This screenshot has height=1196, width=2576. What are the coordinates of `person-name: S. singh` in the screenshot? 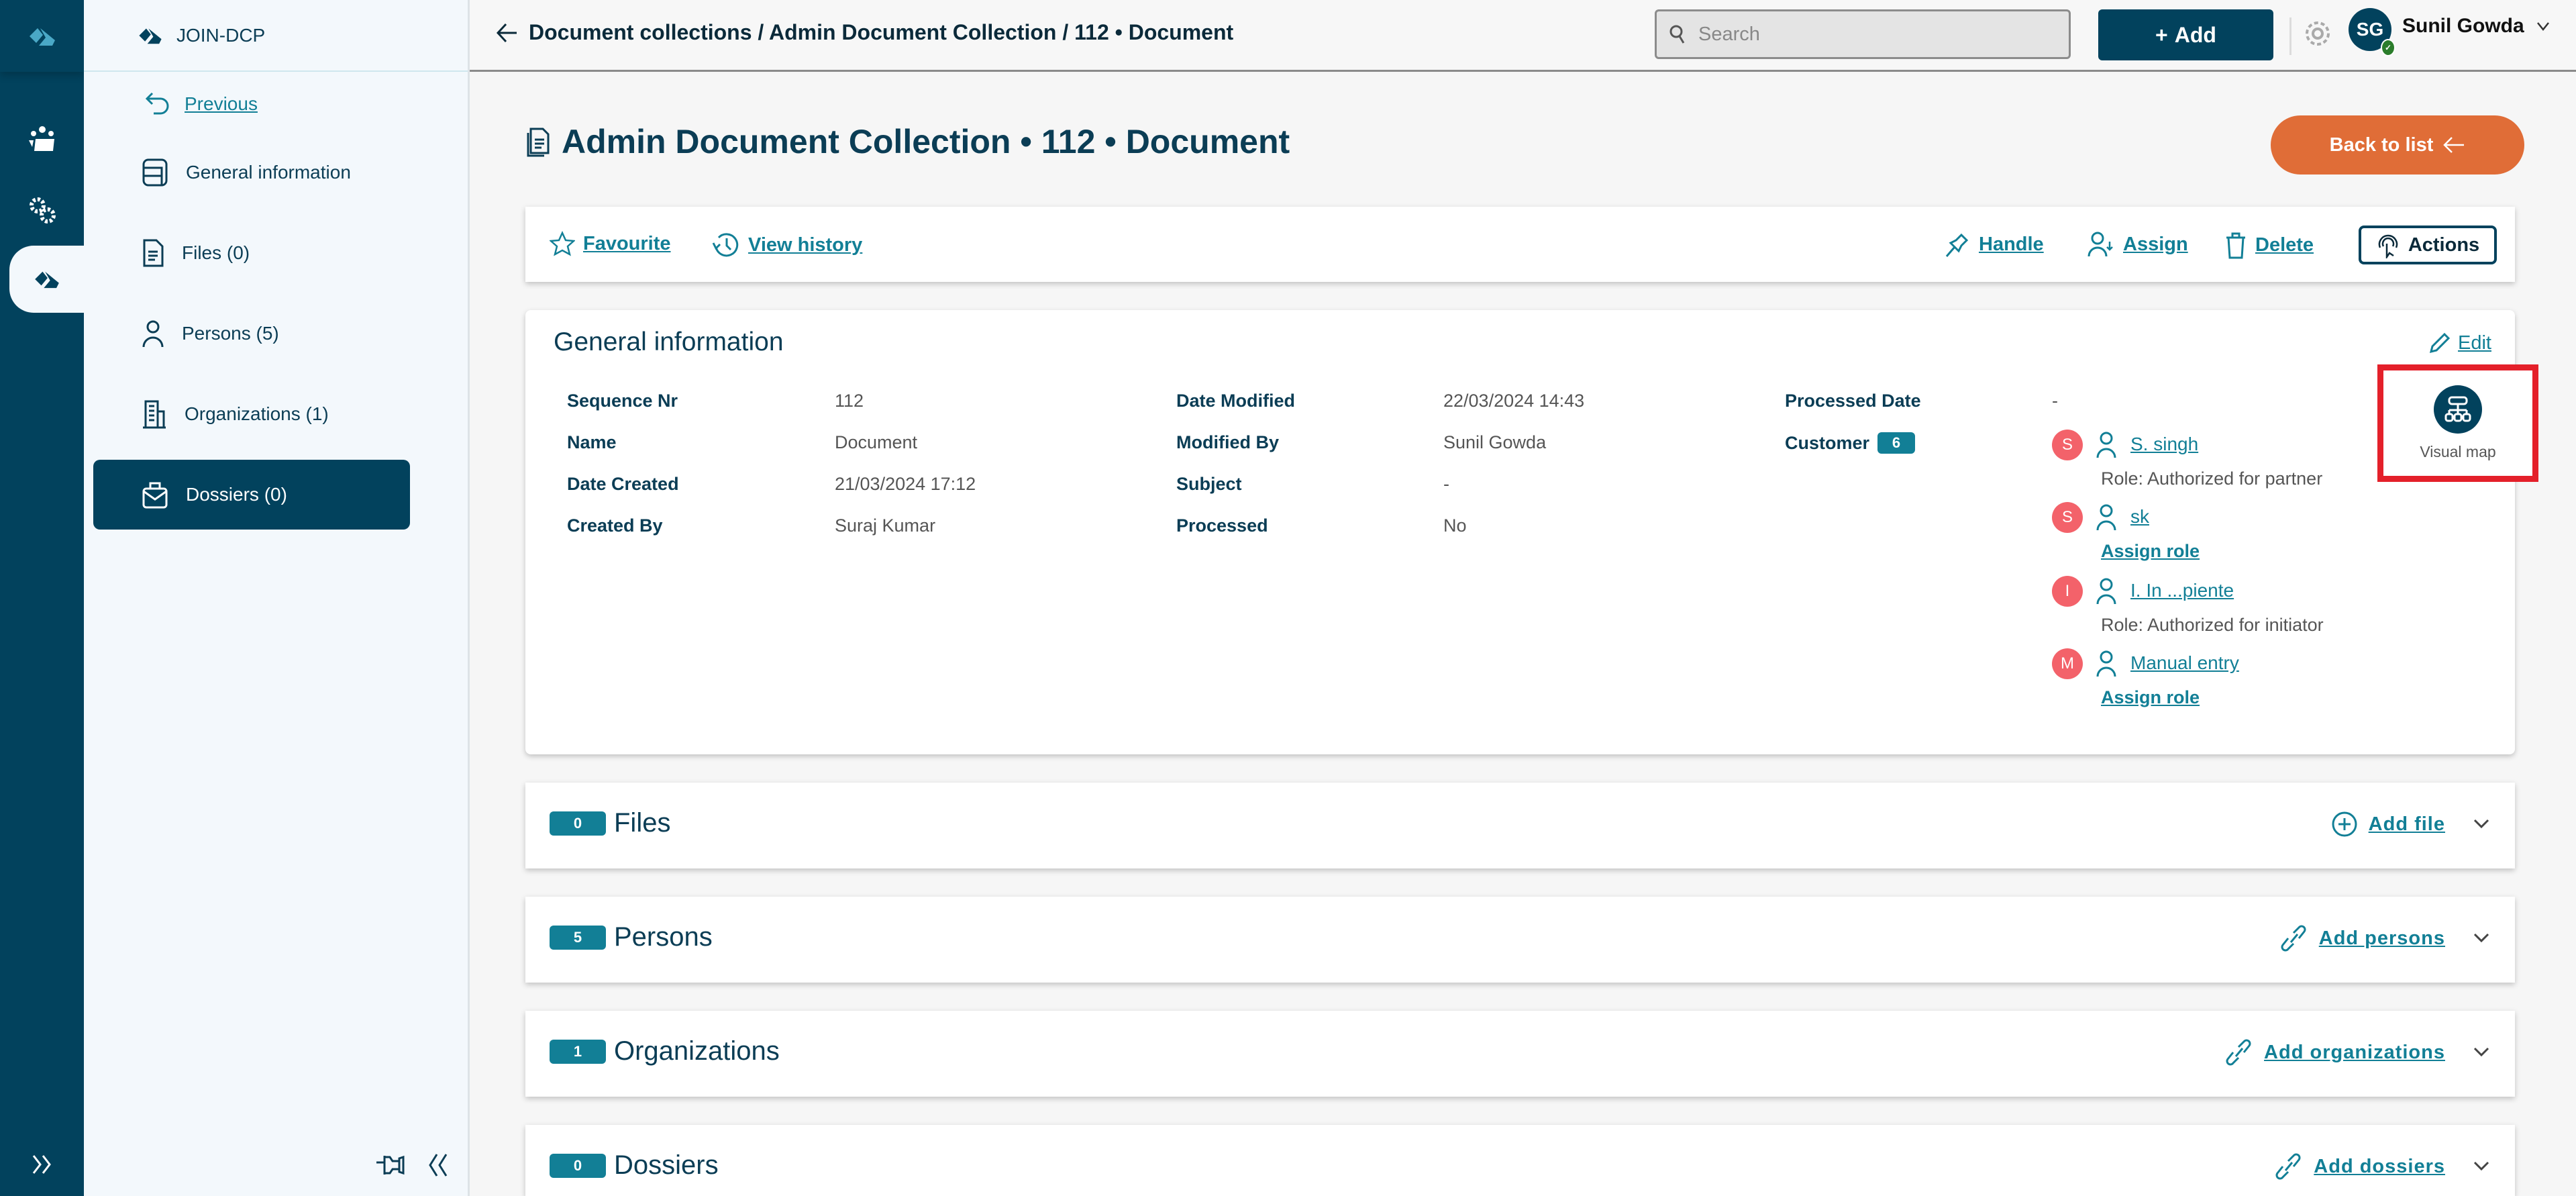 It's located at (2164, 445).